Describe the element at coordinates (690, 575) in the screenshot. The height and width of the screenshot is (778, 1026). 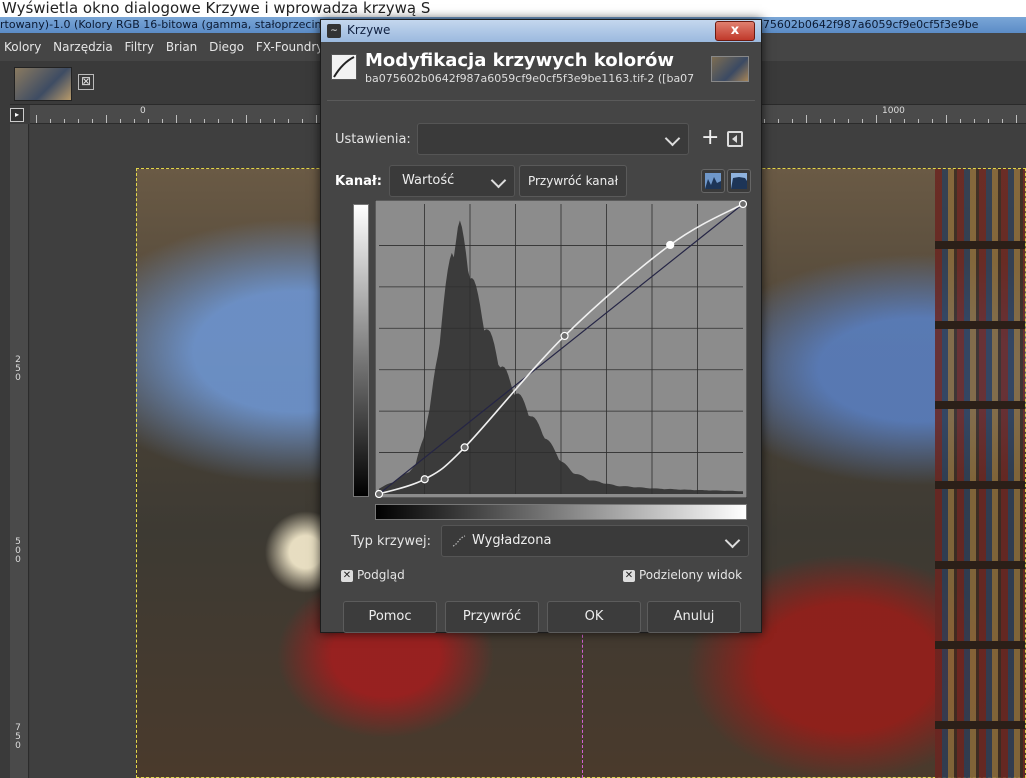
I see `split-view-label: Podzielony widok` at that location.